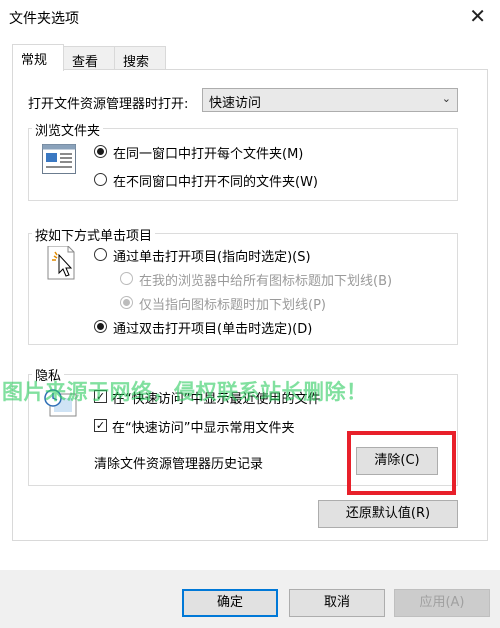  What do you see at coordinates (100, 254) in the screenshot?
I see `radio-single-click` at bounding box center [100, 254].